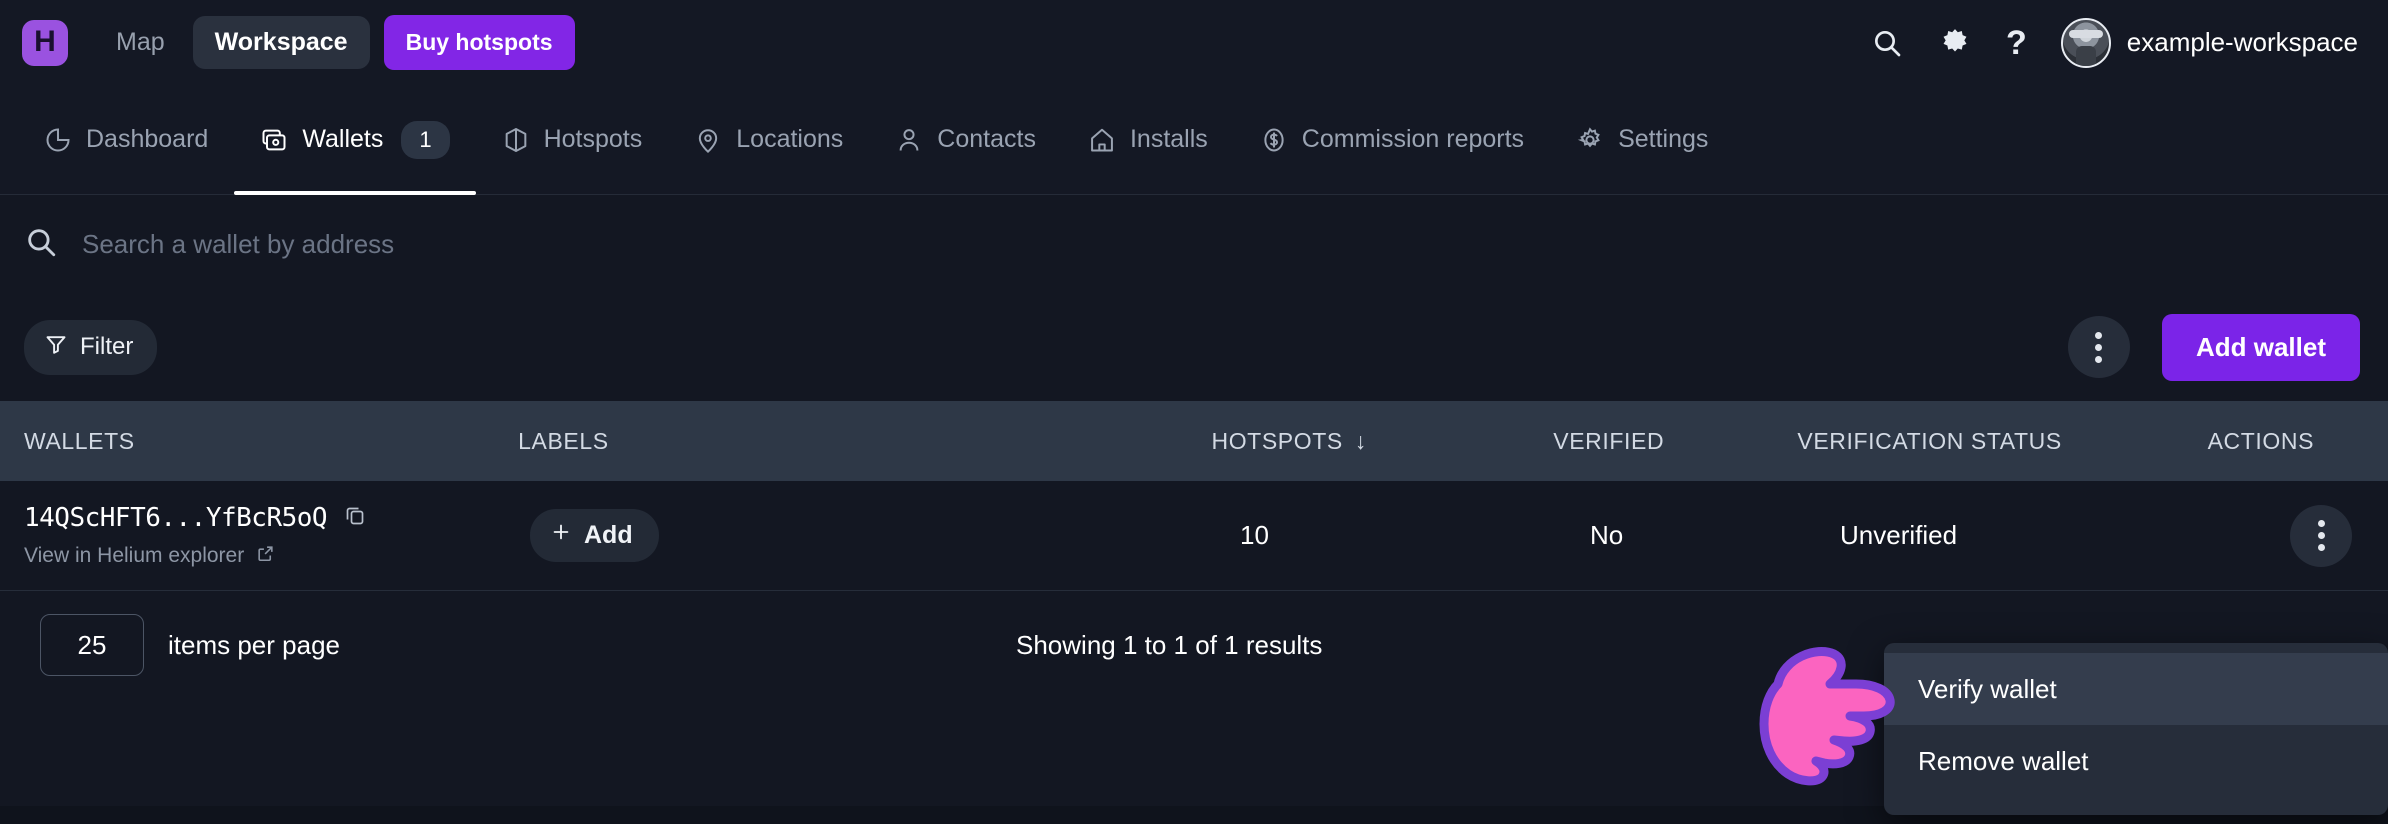 The height and width of the screenshot is (824, 2388). Describe the element at coordinates (986, 139) in the screenshot. I see `tab-label: Contacts` at that location.